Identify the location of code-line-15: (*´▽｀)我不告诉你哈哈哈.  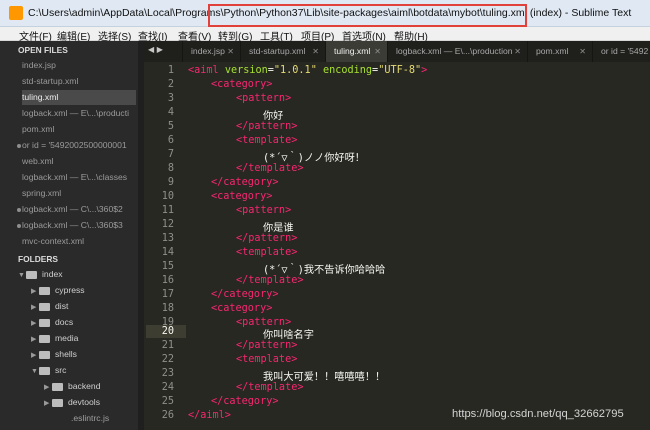
(324, 270).